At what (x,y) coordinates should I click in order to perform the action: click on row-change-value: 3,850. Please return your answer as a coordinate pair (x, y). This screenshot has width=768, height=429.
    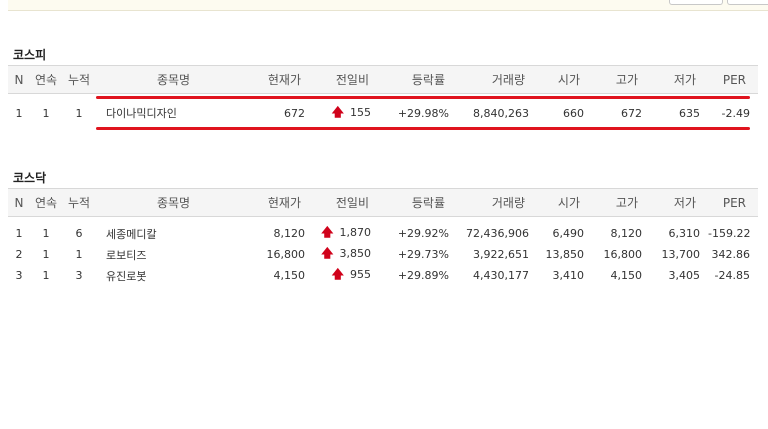
    Looking at the image, I should click on (355, 253).